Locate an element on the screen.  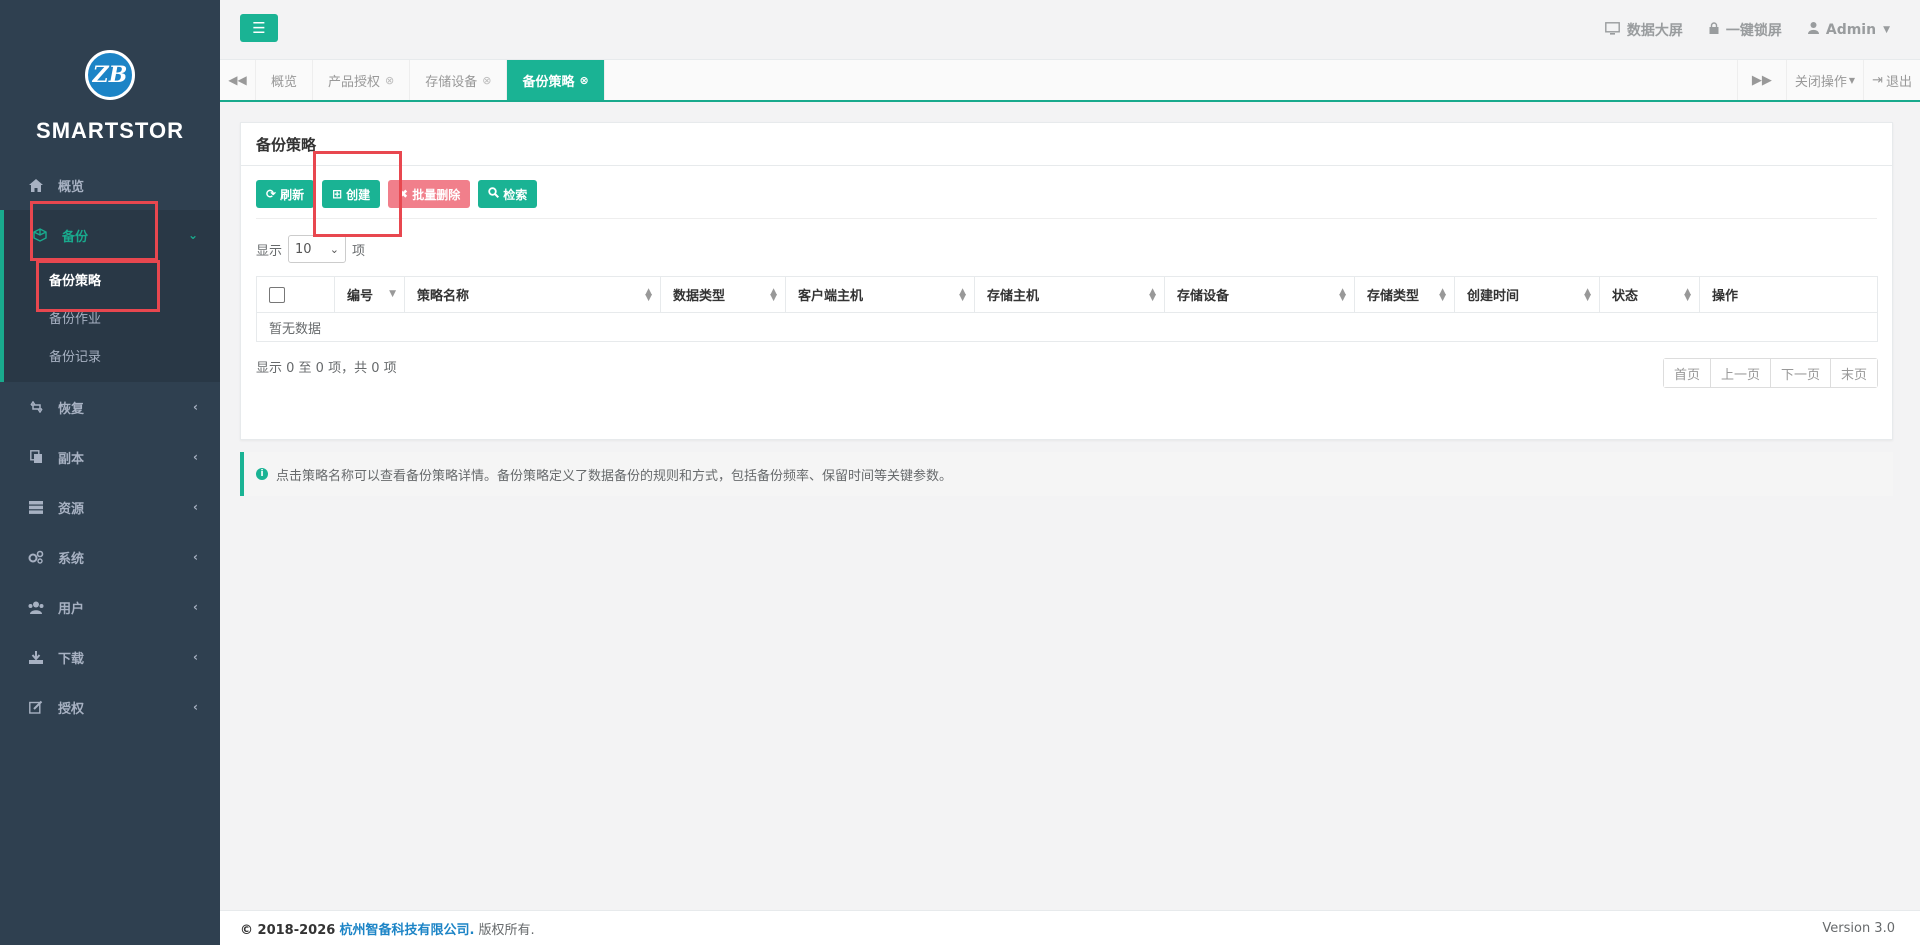
refresh-button: ⟳ 刷新 is located at coordinates (285, 194).